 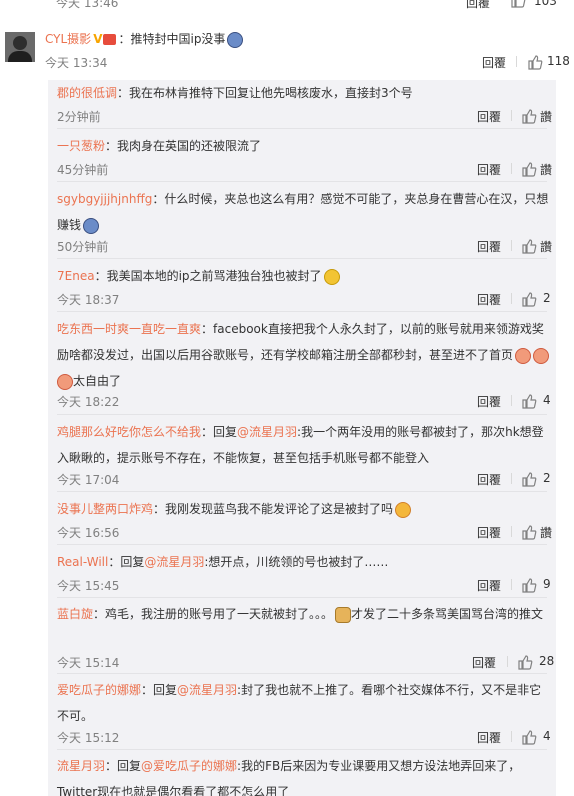 What do you see at coordinates (189, 766) in the screenshot?
I see `mention-link: @爱吃瓜子的娜娜` at bounding box center [189, 766].